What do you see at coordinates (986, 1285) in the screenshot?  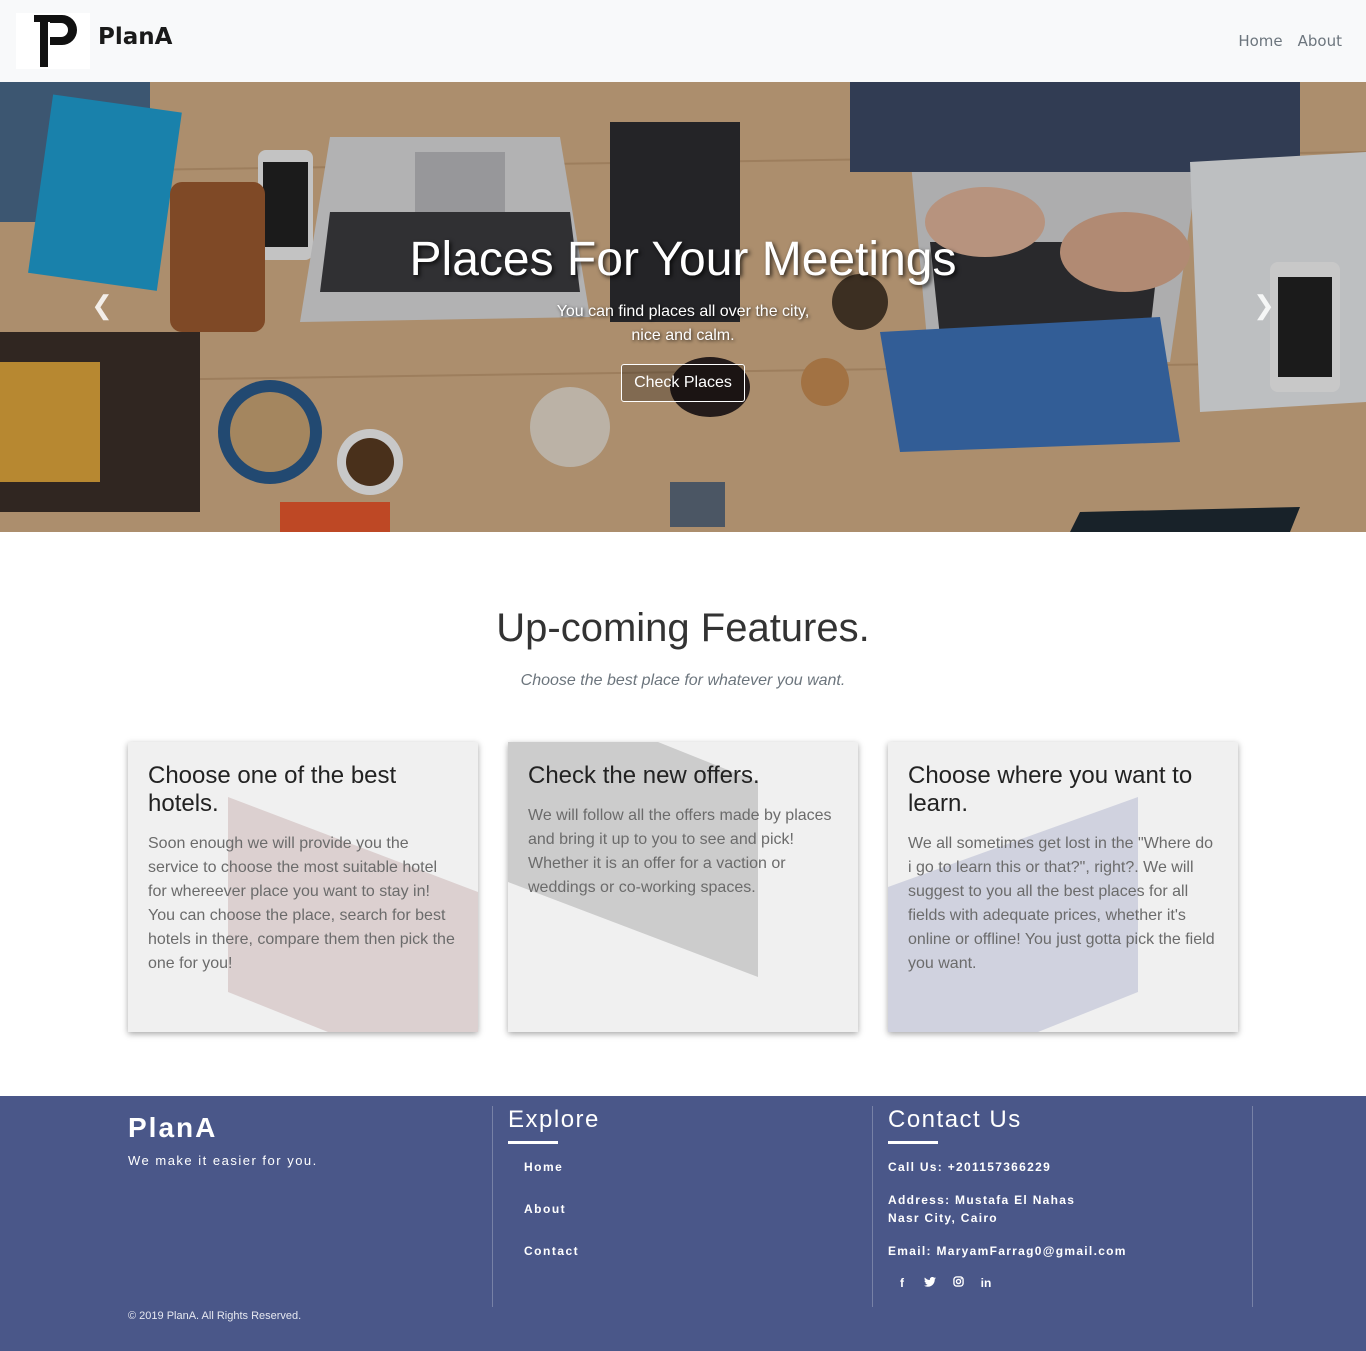 I see `linkedin-icon: in` at bounding box center [986, 1285].